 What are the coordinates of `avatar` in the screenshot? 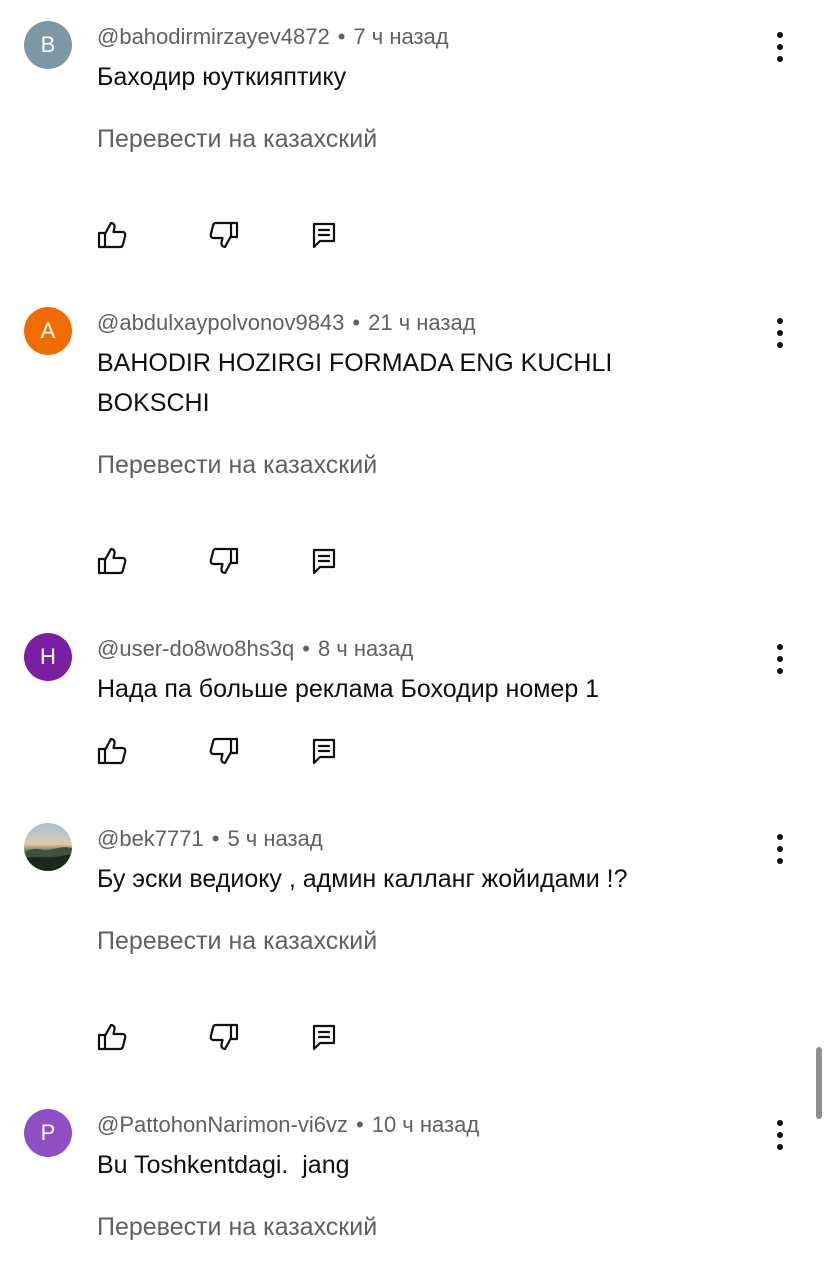 It's located at (48, 847).